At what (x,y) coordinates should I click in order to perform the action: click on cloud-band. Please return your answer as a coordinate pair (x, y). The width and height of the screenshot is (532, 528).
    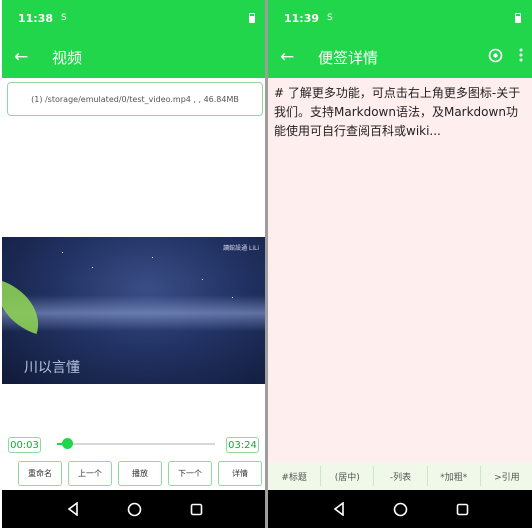
    Looking at the image, I should click on (134, 313).